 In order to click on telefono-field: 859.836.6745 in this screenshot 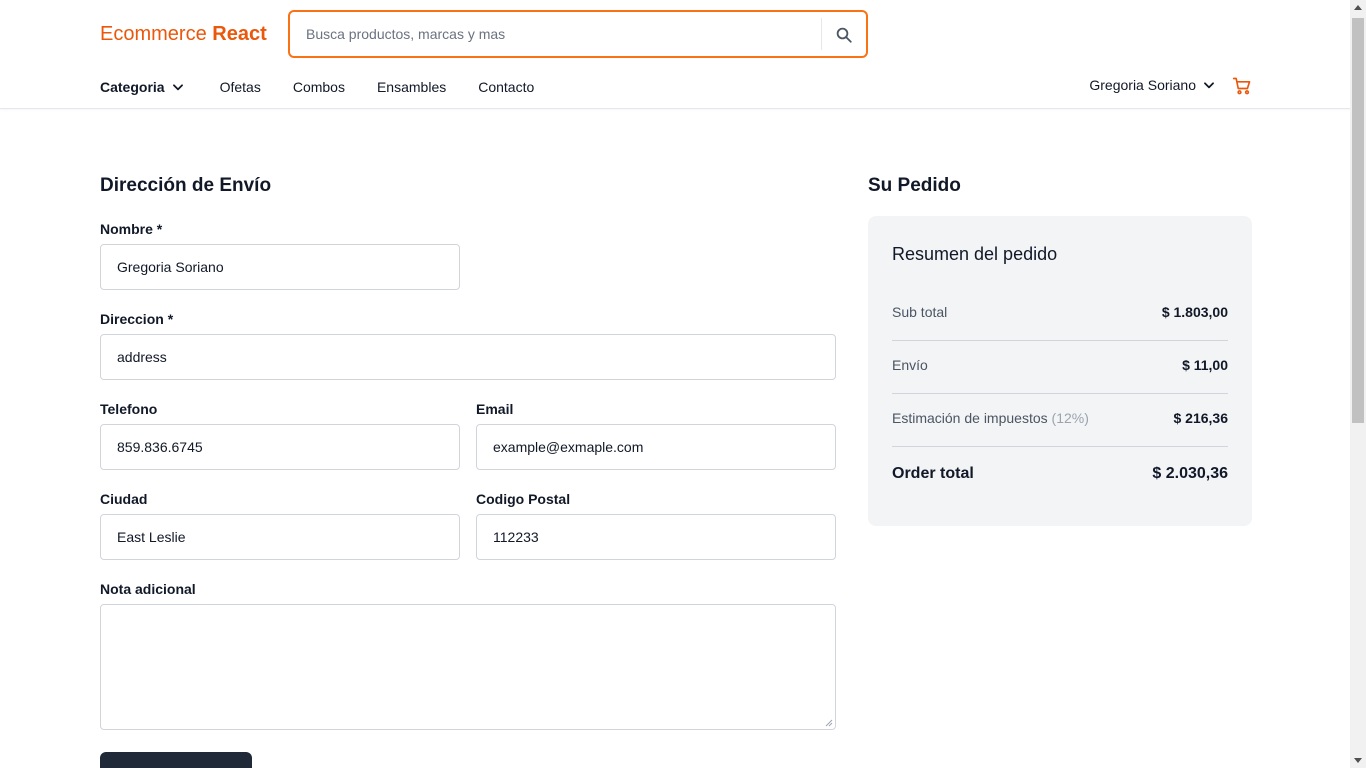, I will do `click(280, 447)`.